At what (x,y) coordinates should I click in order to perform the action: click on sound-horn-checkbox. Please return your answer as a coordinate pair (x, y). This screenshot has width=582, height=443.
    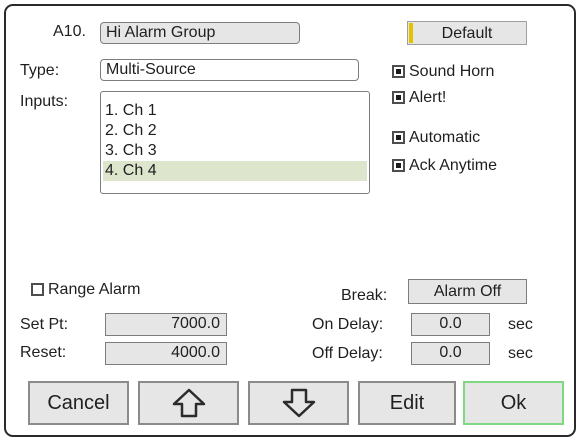
    Looking at the image, I should click on (398, 71).